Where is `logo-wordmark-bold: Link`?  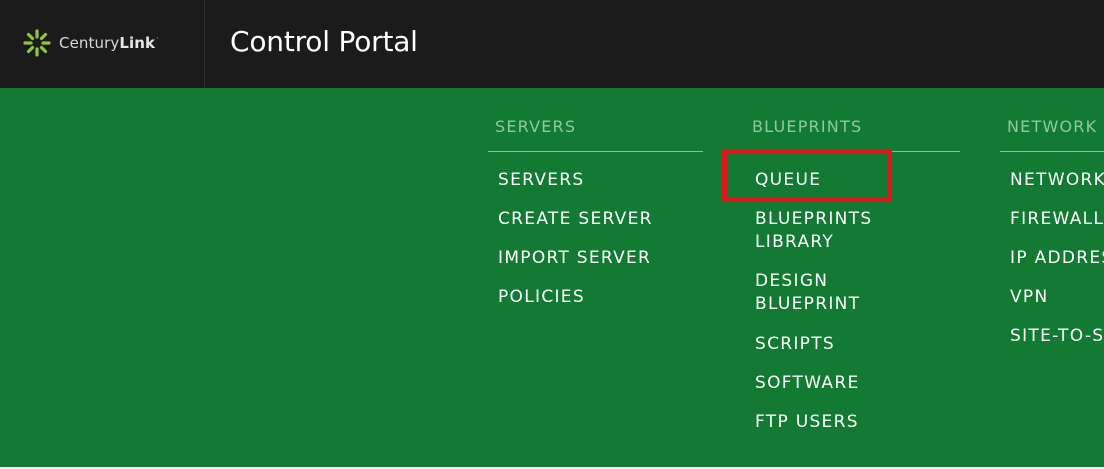
logo-wordmark-bold: Link is located at coordinates (137, 43).